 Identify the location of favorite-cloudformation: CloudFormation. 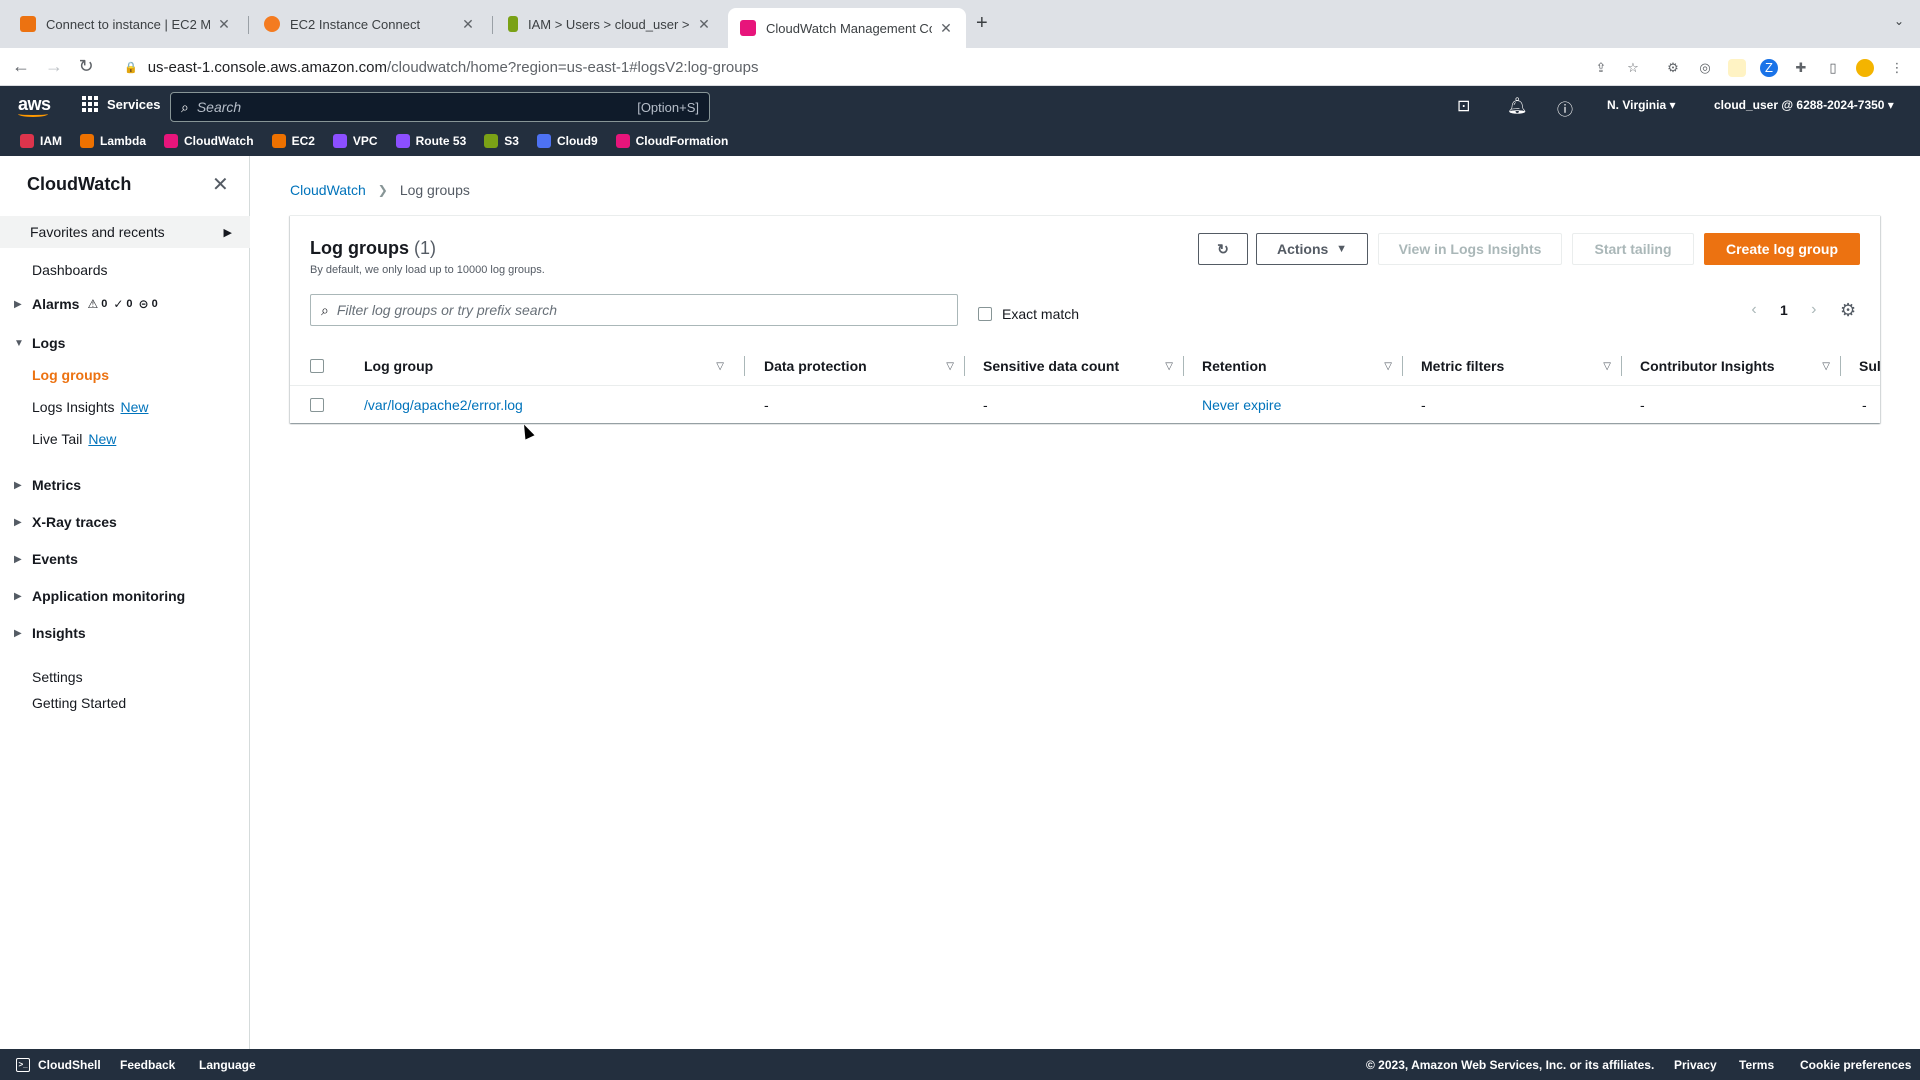
(671, 141).